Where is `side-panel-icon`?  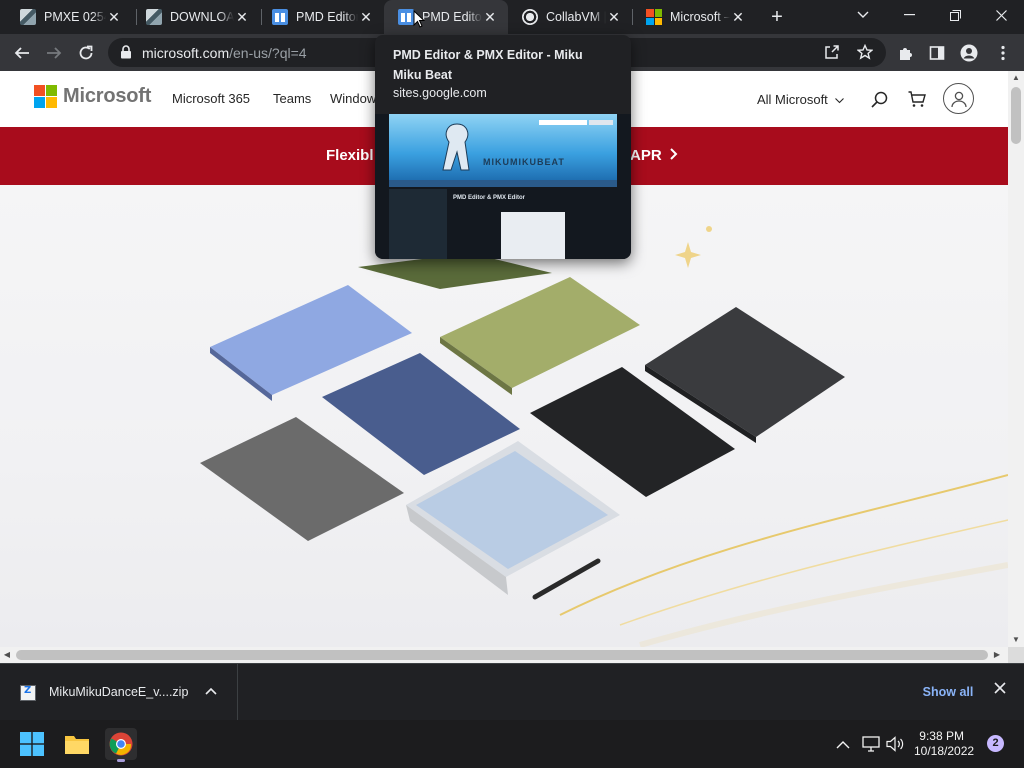 side-panel-icon is located at coordinates (937, 53).